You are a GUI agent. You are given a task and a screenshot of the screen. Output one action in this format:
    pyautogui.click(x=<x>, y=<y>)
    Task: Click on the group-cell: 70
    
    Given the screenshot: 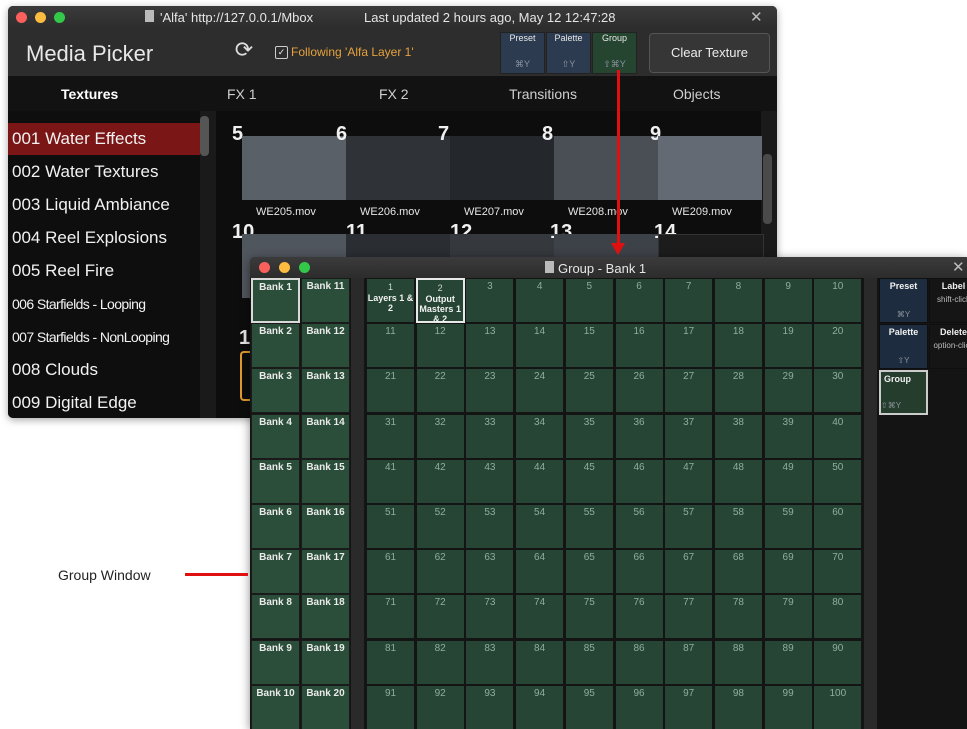 What is the action you would take?
    pyautogui.click(x=838, y=572)
    